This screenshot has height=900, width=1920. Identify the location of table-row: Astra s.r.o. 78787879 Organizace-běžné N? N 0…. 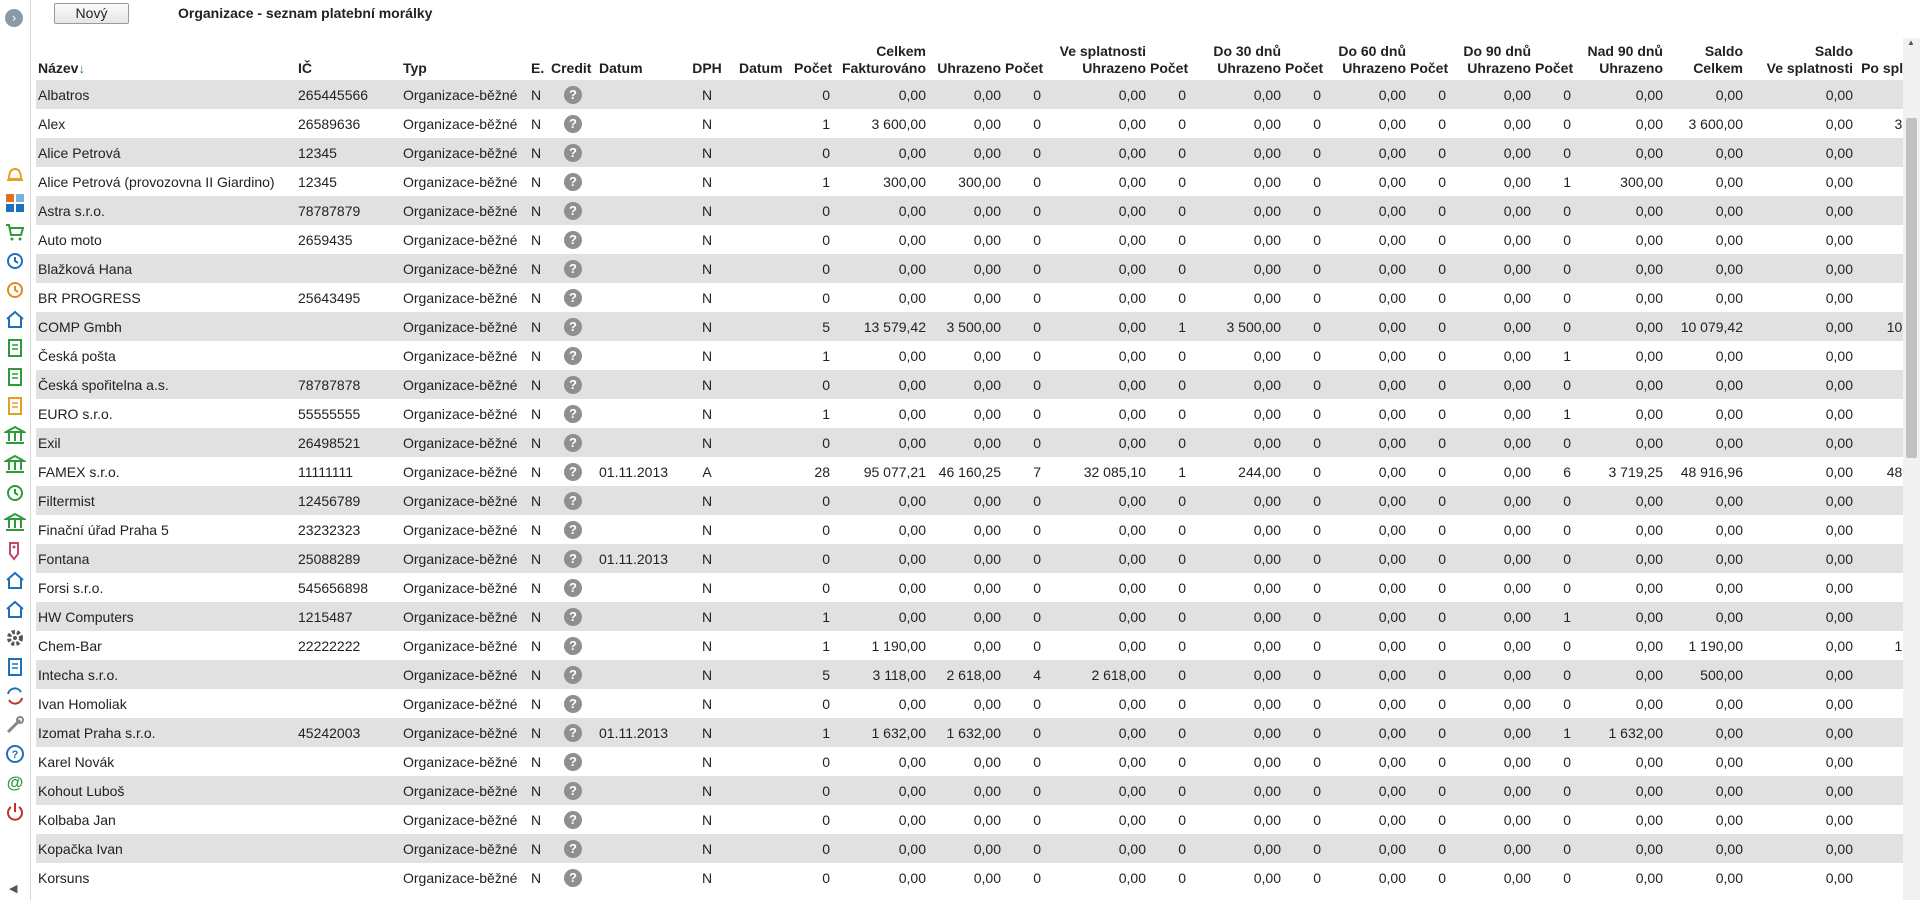
(969, 210).